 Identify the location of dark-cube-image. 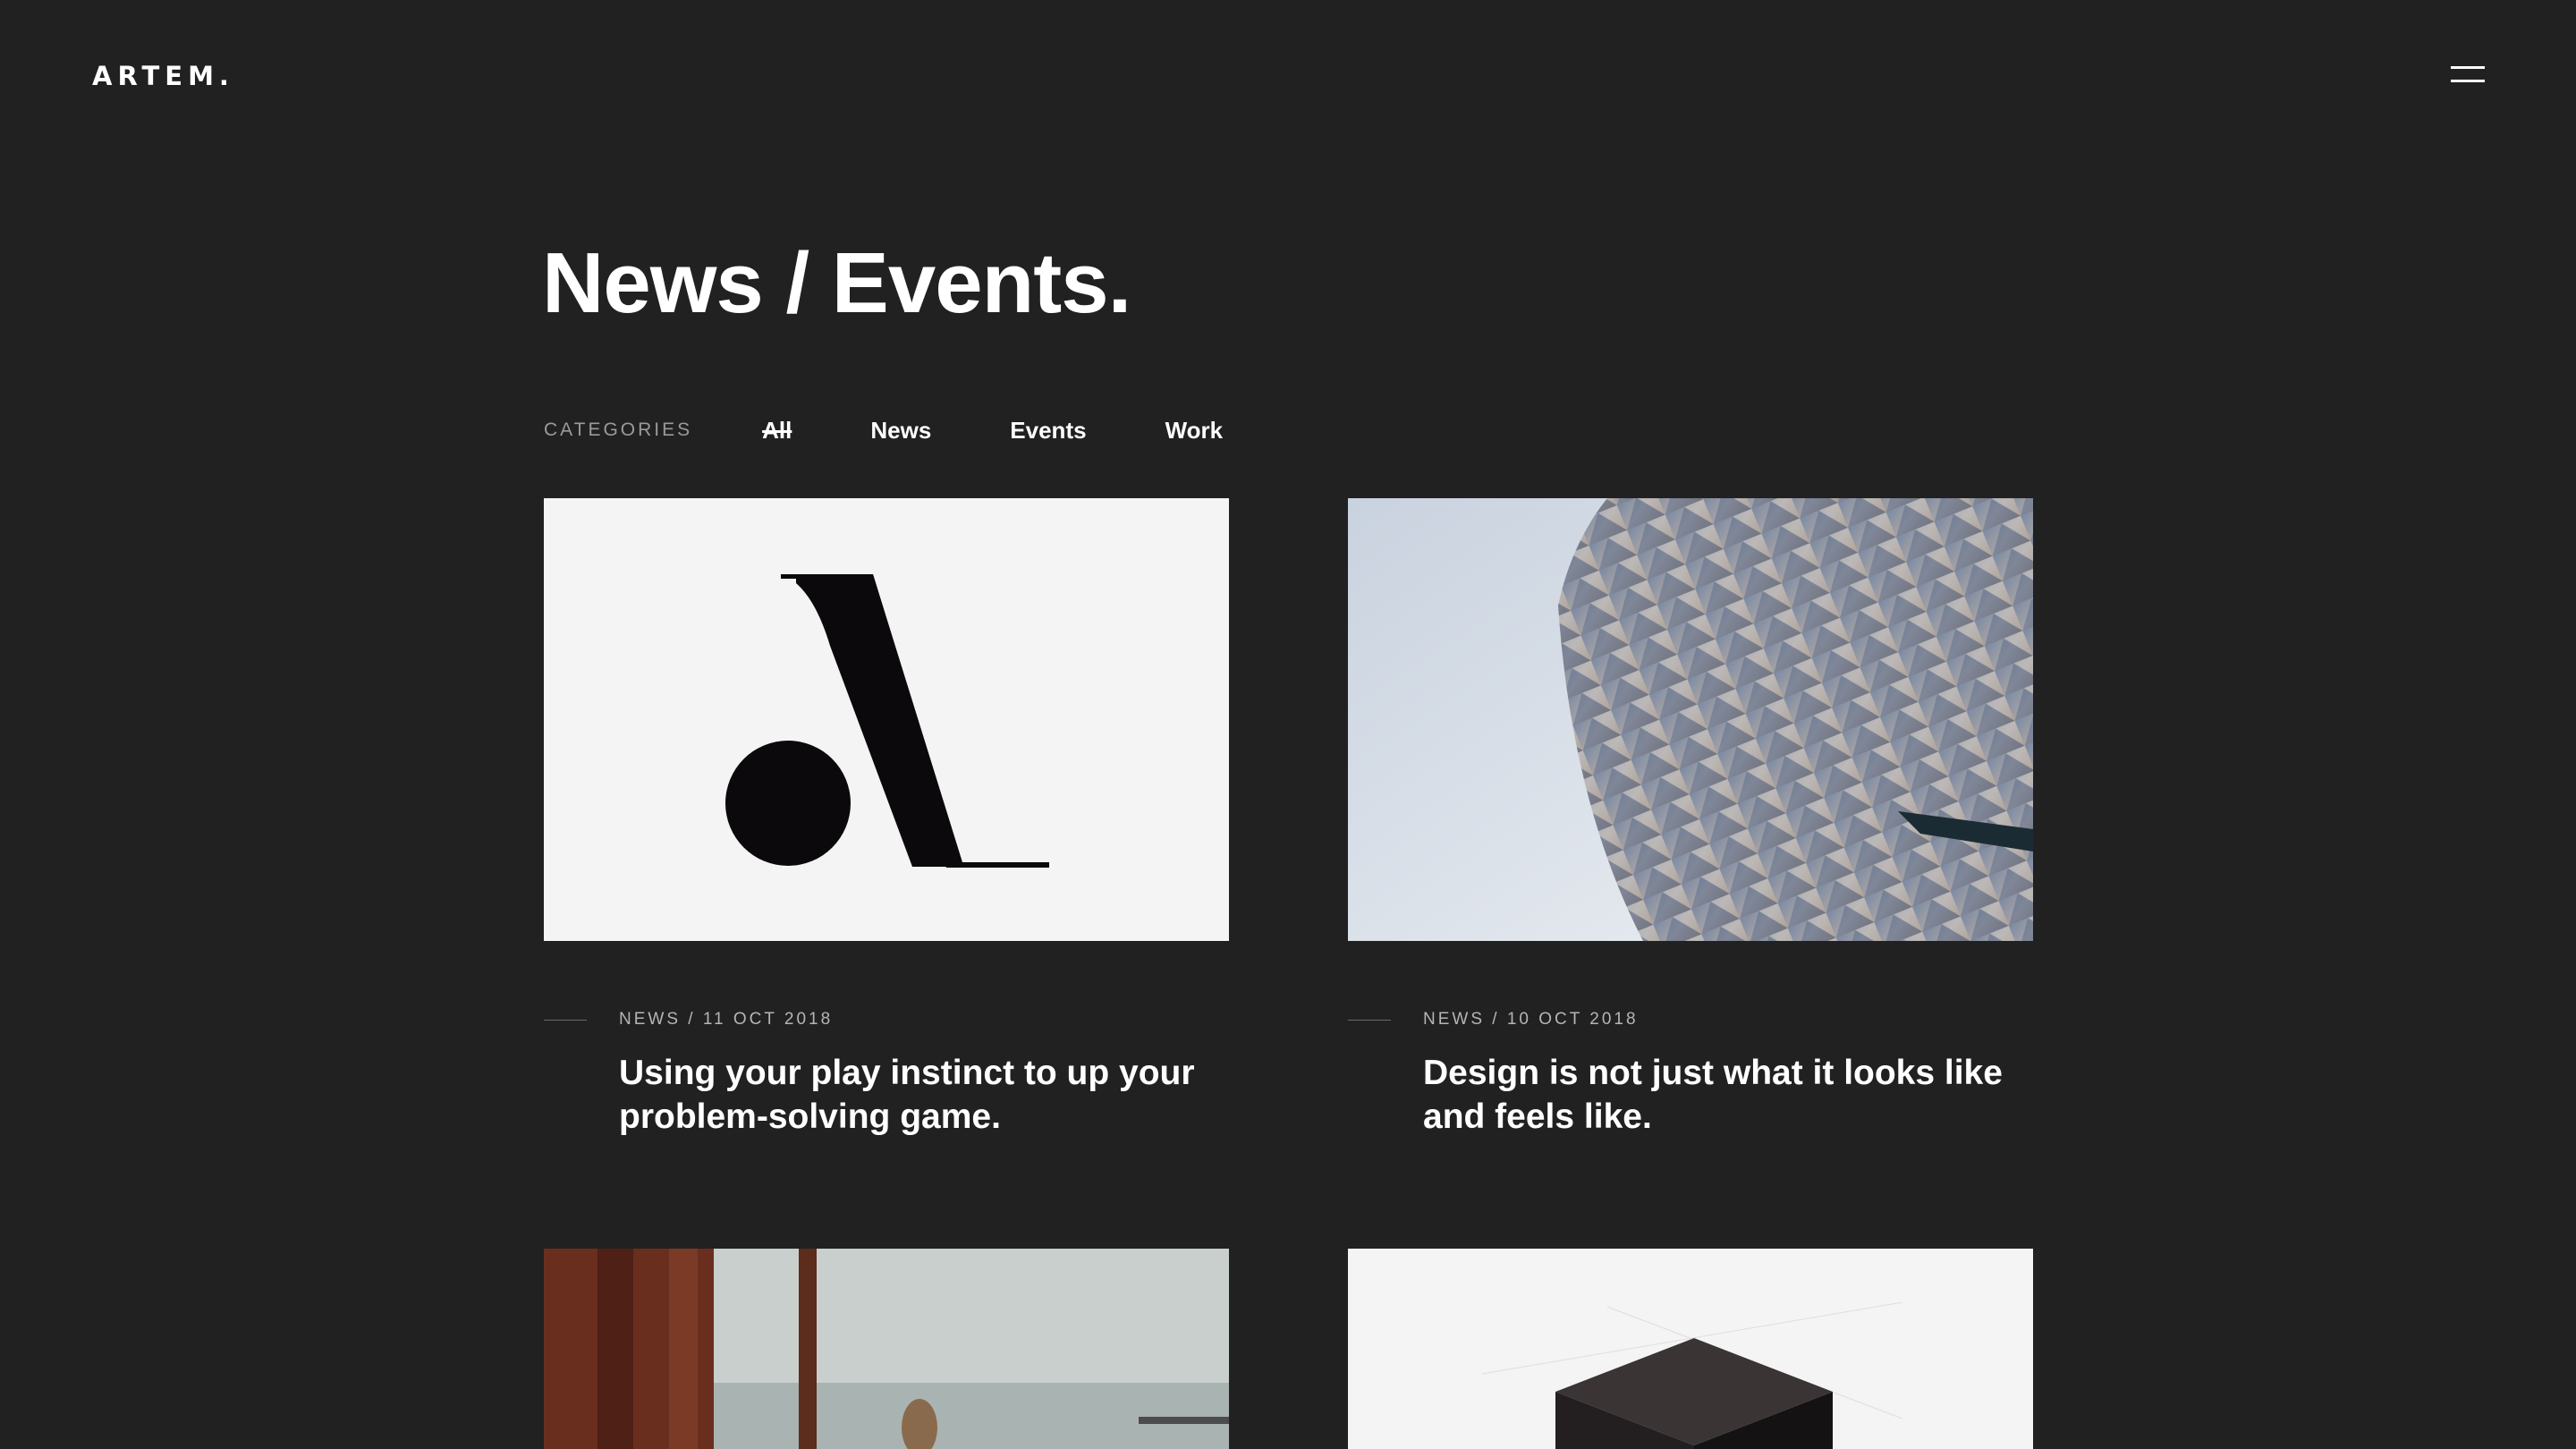
(1690, 1349).